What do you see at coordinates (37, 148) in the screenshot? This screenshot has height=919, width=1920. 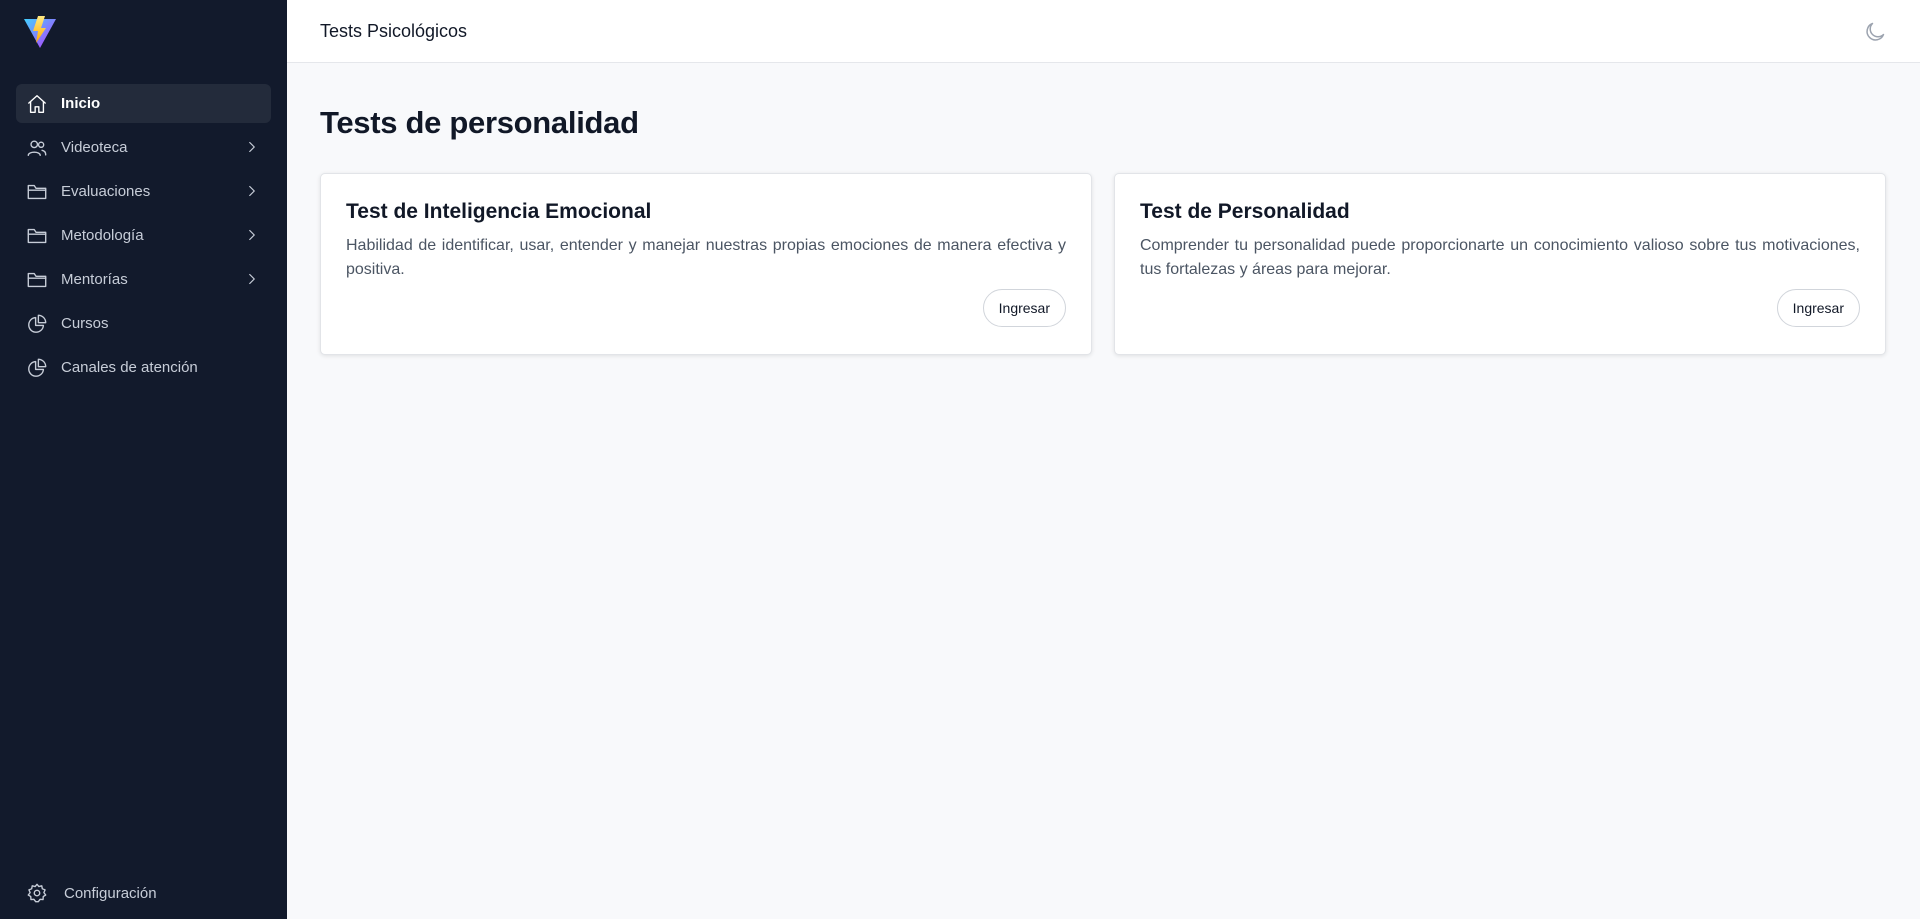 I see `users-icon` at bounding box center [37, 148].